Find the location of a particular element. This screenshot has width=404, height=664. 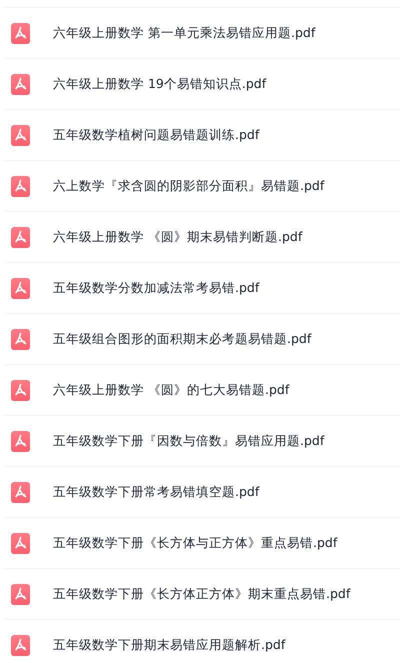

file-name: 六年级上册数学 《圆》的七大易错题.pdf is located at coordinates (171, 390).